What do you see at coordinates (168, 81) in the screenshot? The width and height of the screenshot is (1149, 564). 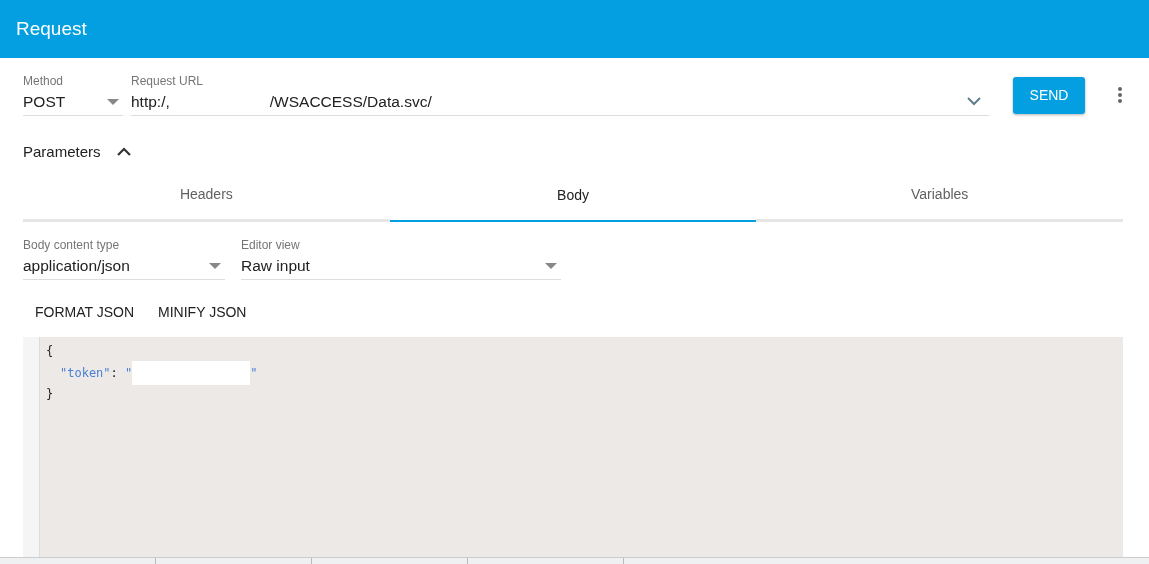 I see `url-label: Request URL` at bounding box center [168, 81].